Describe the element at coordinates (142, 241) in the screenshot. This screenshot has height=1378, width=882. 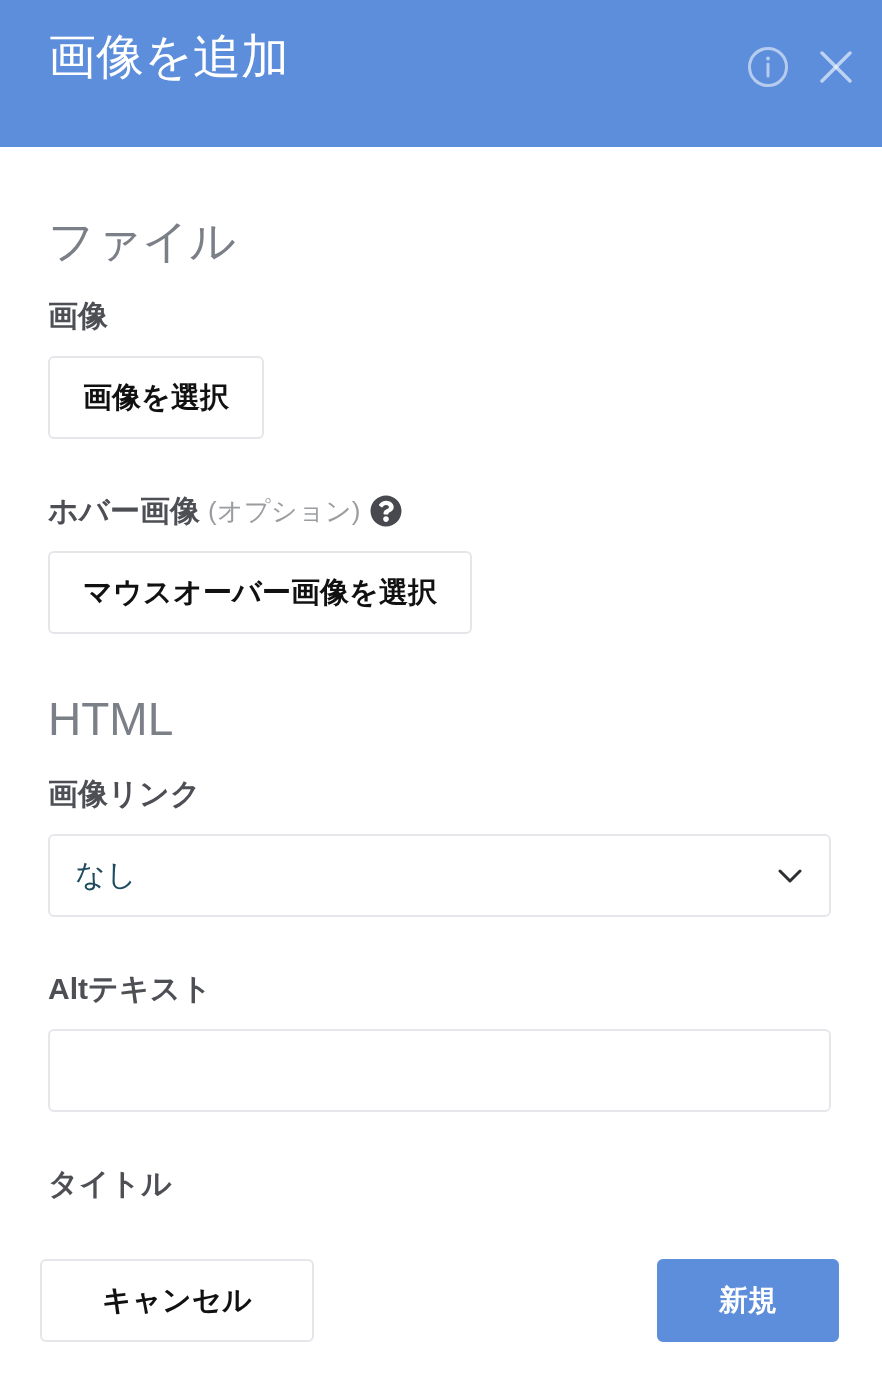
I see `section-heading: ファイル` at that location.